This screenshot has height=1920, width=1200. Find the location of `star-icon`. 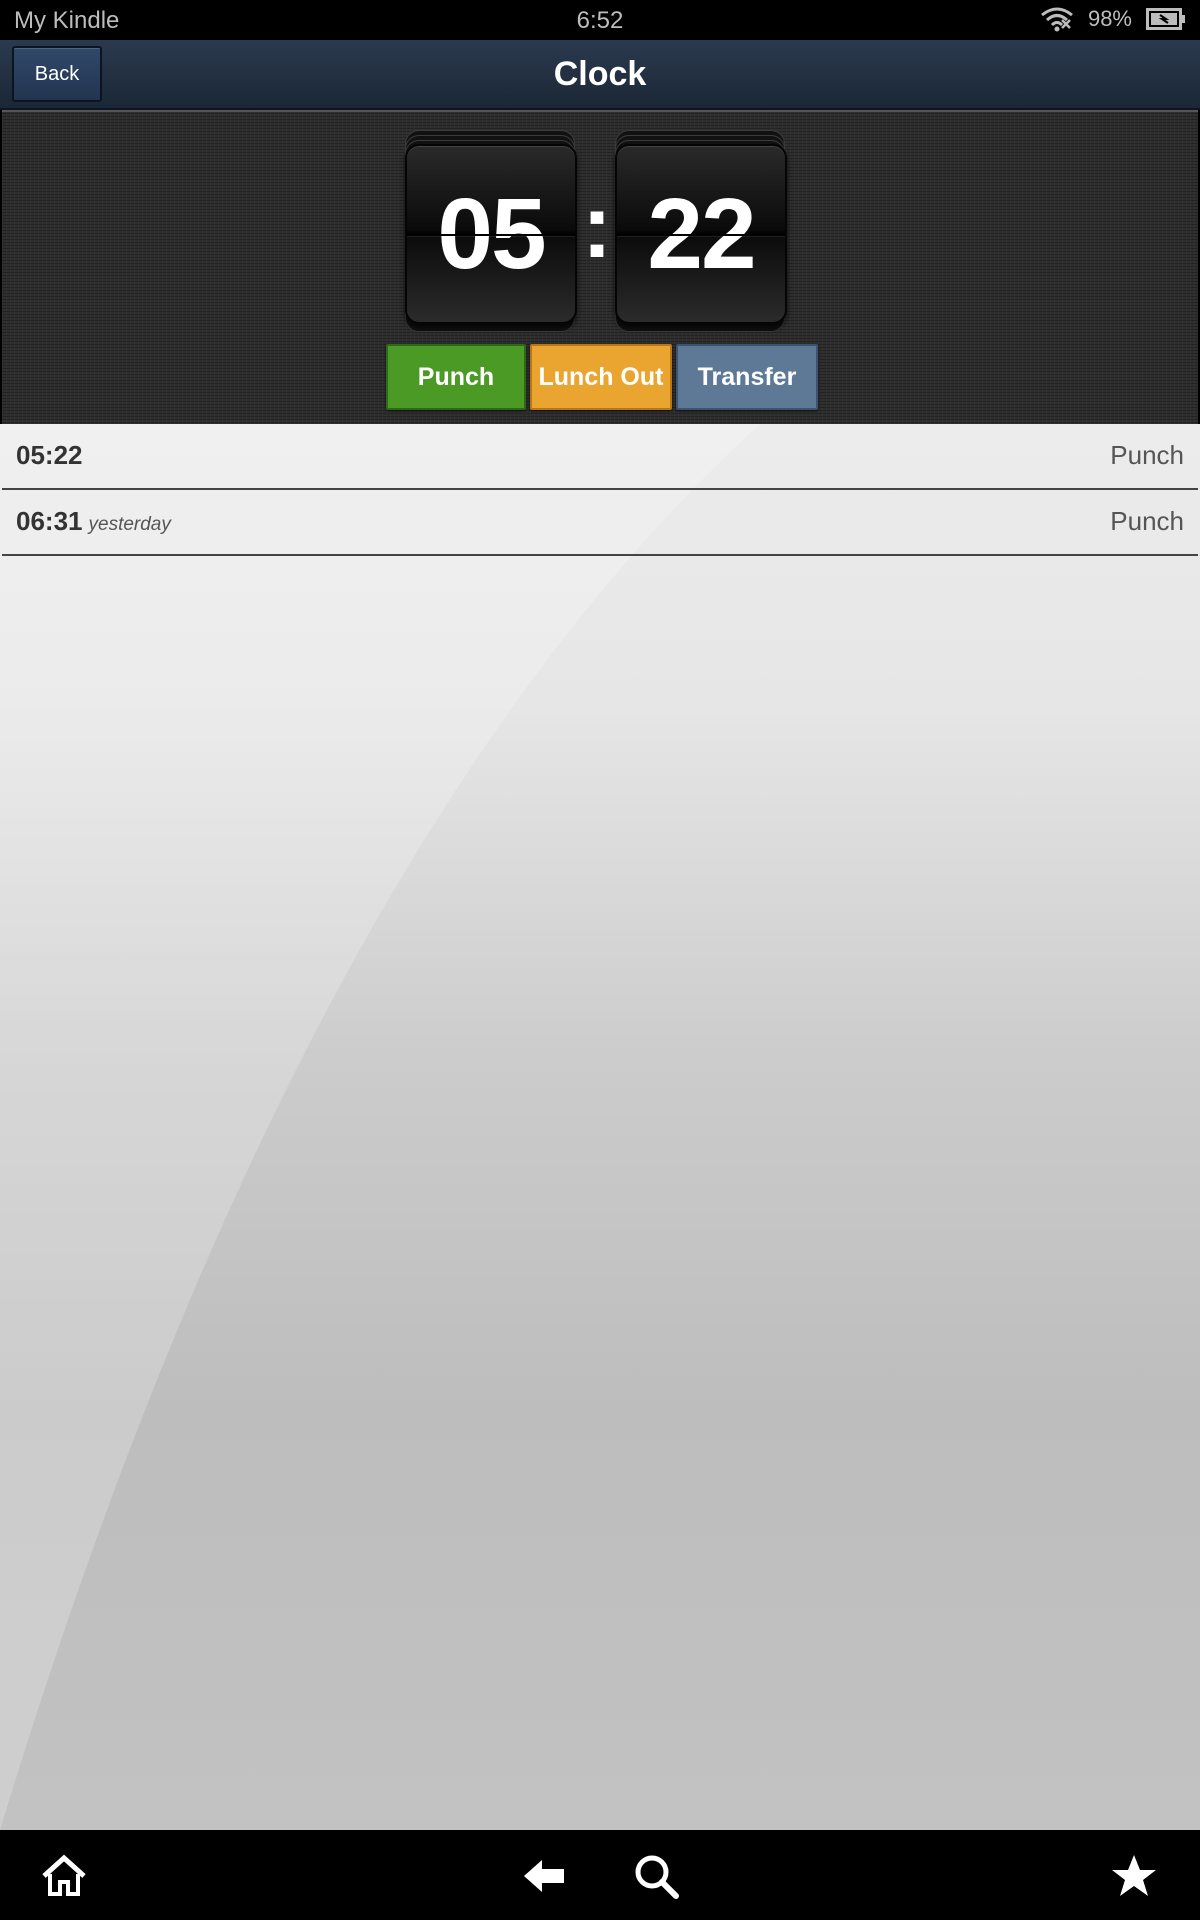

star-icon is located at coordinates (1134, 1876).